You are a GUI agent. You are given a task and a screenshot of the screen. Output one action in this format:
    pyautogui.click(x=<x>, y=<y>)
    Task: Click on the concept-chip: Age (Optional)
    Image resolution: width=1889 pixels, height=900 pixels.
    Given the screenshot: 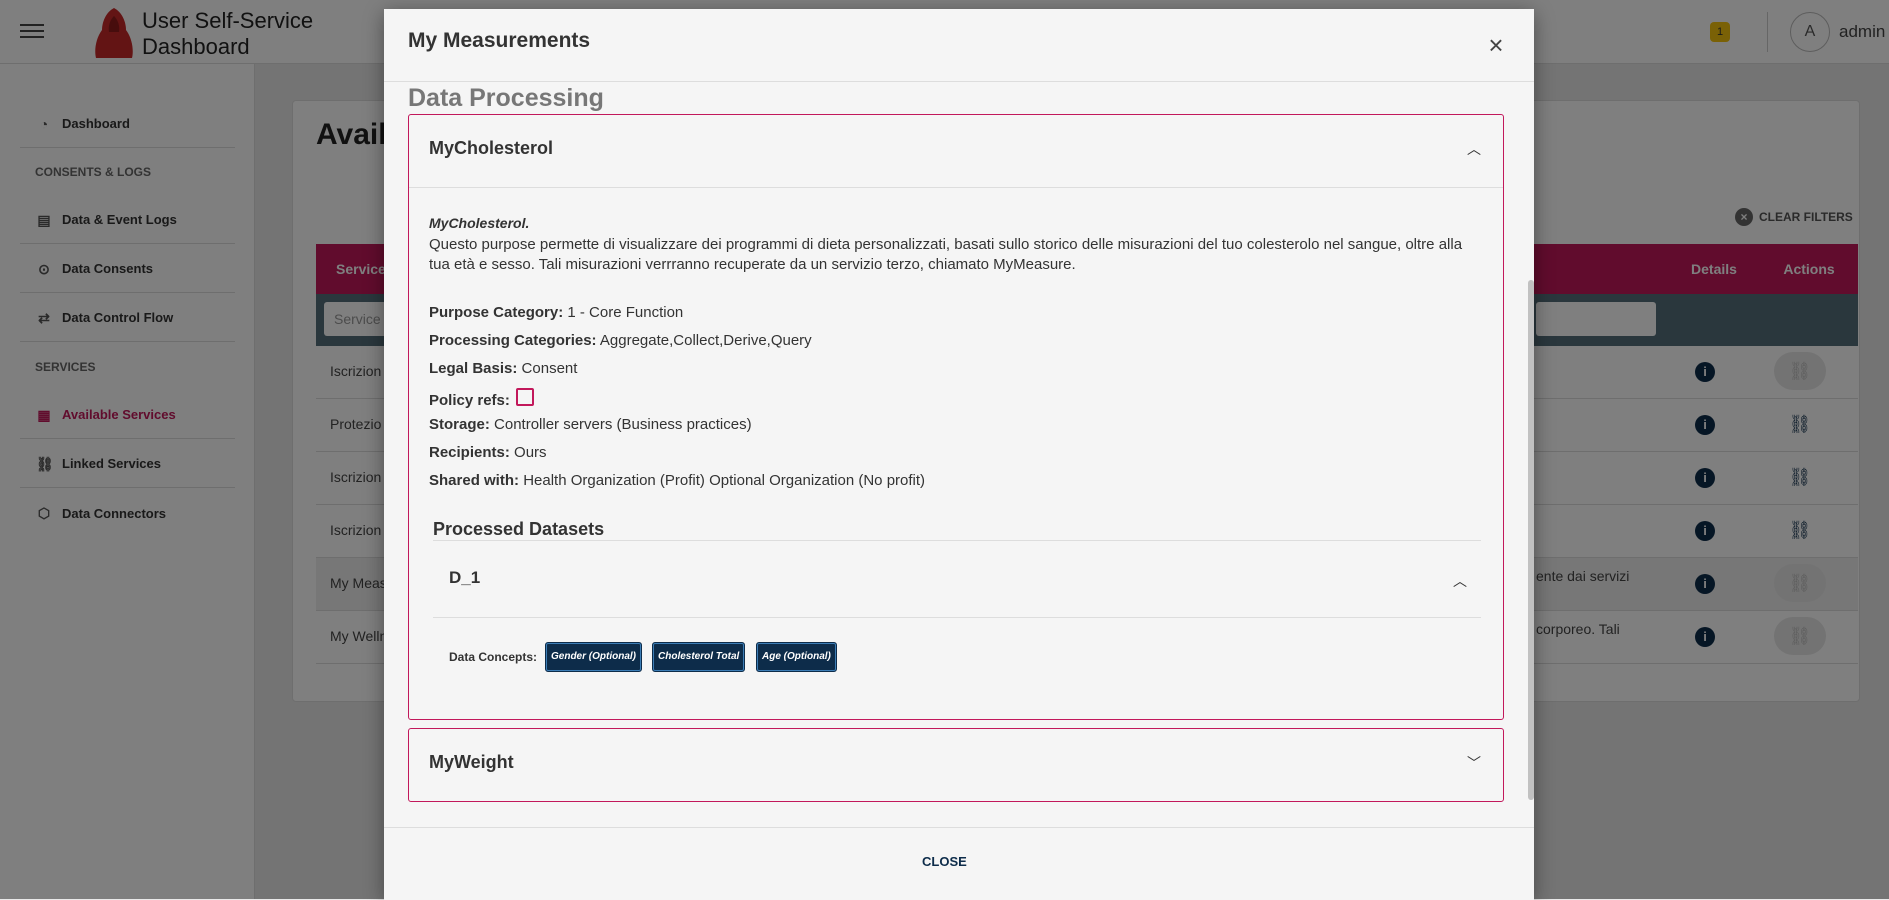 What is the action you would take?
    pyautogui.click(x=796, y=657)
    